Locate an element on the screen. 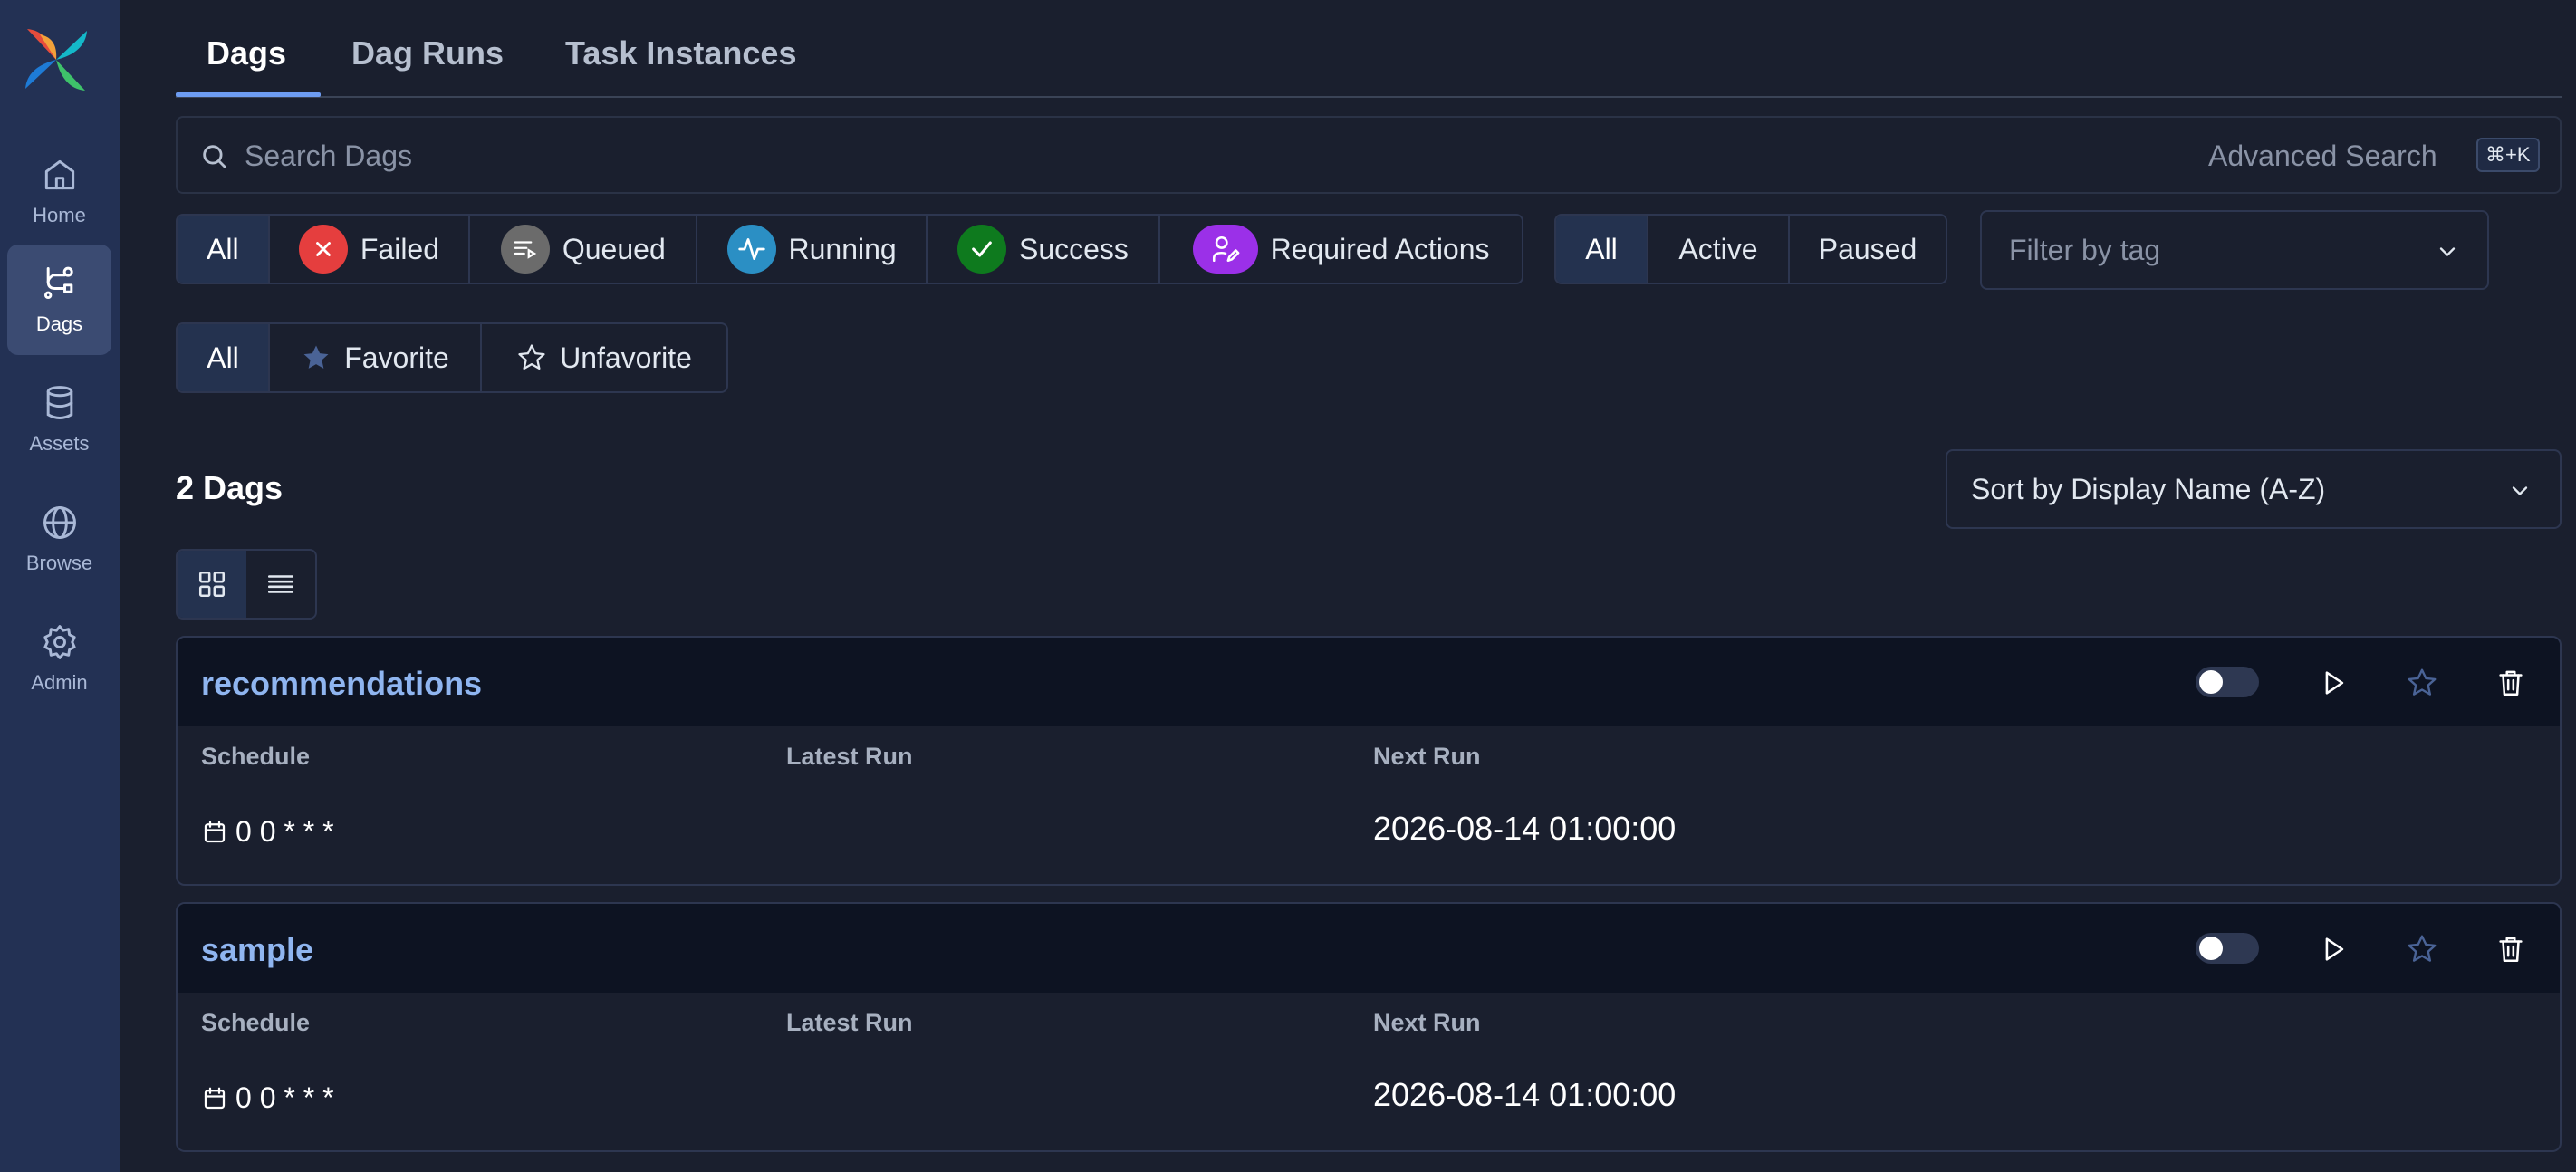  user-edit-icon is located at coordinates (1225, 249).